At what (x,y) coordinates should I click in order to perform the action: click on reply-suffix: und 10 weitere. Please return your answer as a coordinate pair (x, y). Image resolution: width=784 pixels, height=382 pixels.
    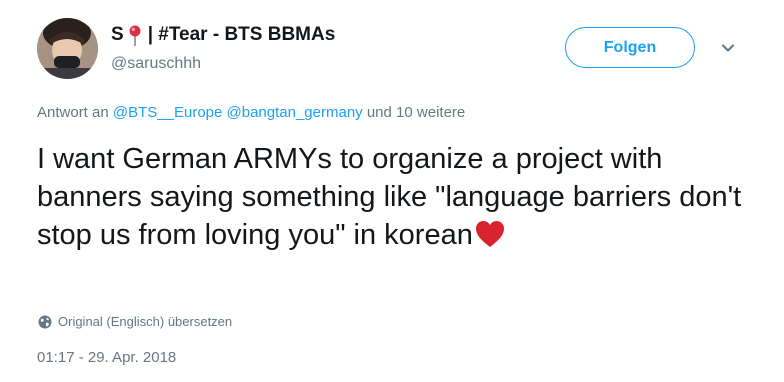
    Looking at the image, I should click on (416, 112).